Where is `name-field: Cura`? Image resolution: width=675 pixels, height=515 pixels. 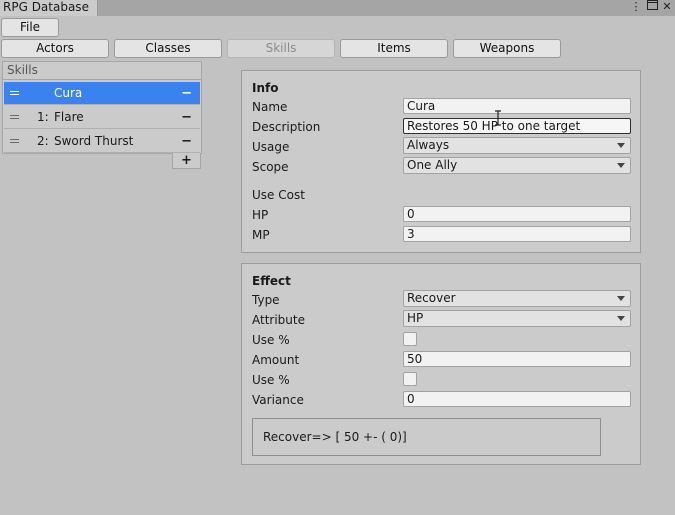 name-field: Cura is located at coordinates (517, 106).